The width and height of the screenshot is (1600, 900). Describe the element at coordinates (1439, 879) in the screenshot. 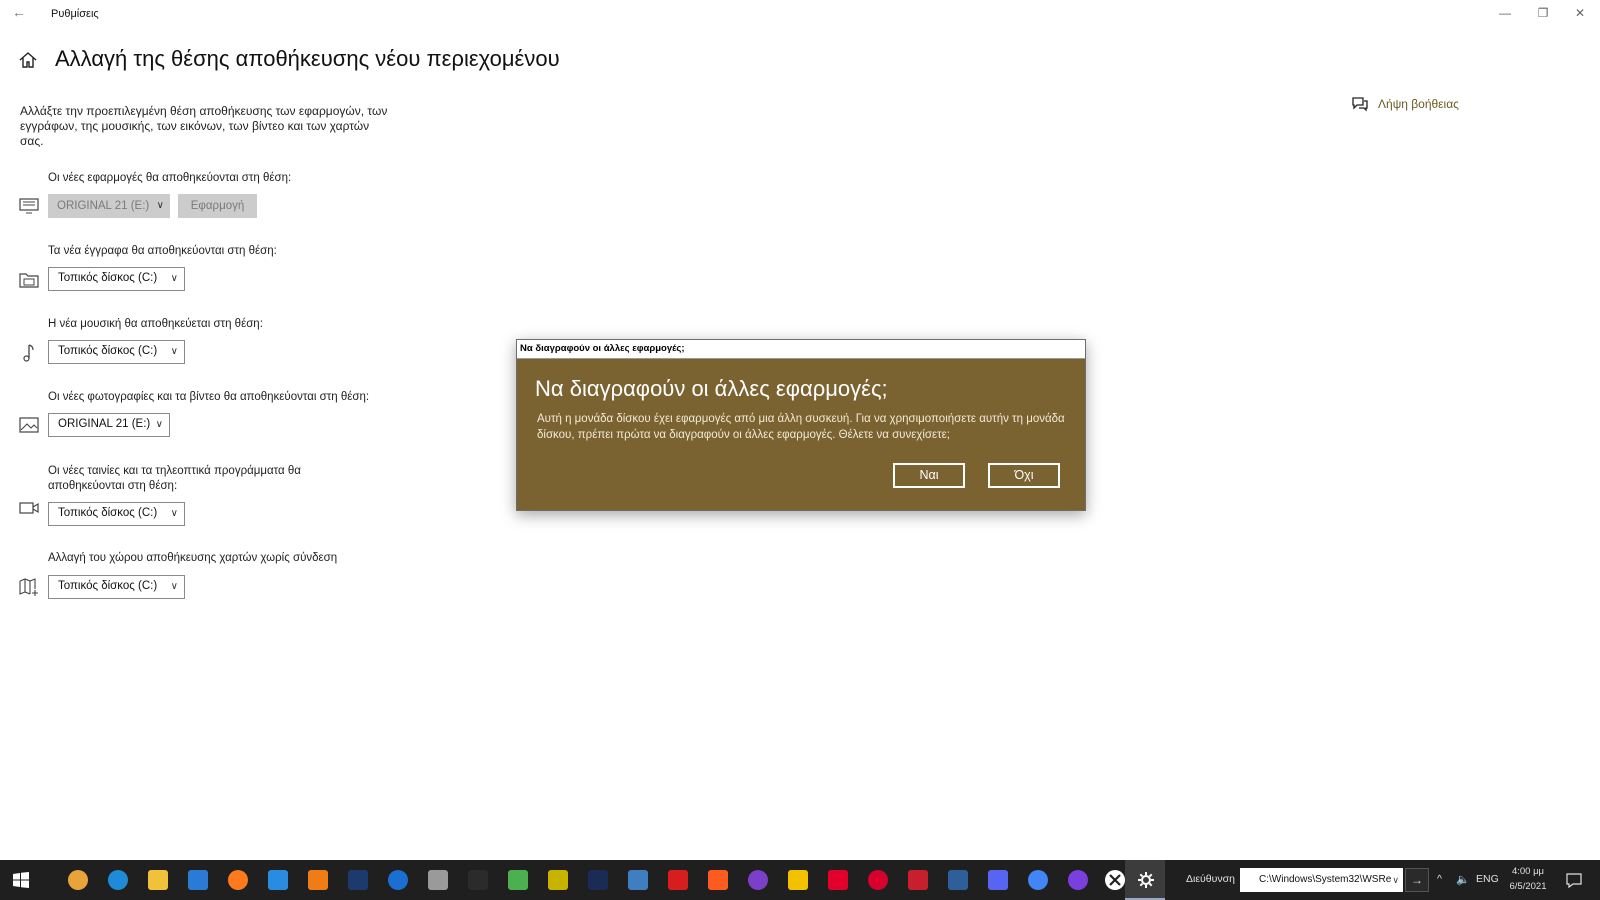

I see `tray-chevron-icon: ^` at that location.